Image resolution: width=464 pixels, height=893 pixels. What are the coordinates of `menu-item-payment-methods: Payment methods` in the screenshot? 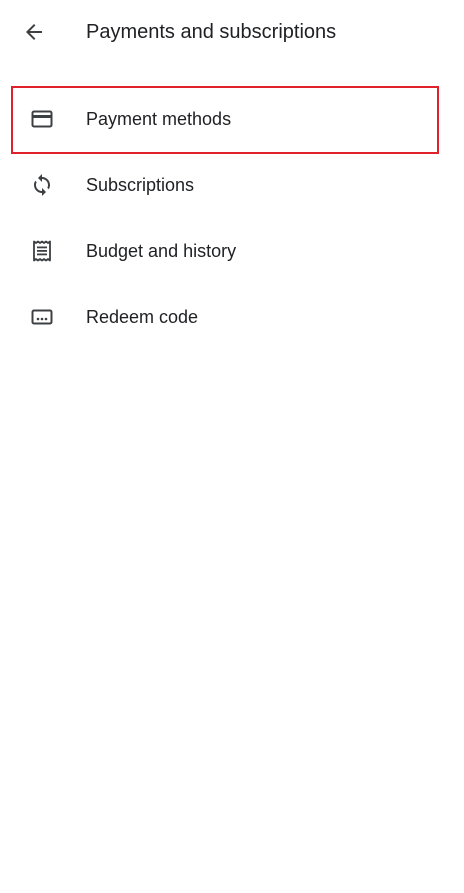 It's located at (232, 119).